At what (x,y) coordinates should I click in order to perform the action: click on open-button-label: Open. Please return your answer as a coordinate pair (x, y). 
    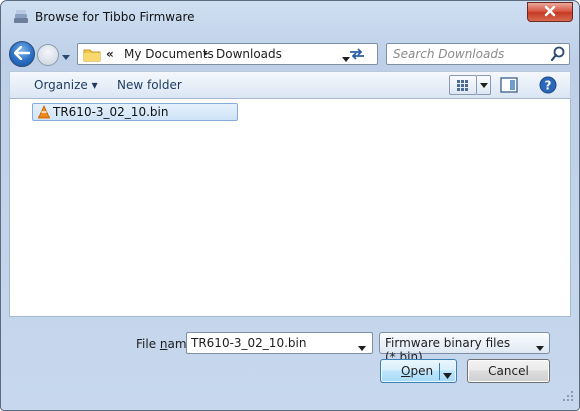
    Looking at the image, I should click on (417, 371).